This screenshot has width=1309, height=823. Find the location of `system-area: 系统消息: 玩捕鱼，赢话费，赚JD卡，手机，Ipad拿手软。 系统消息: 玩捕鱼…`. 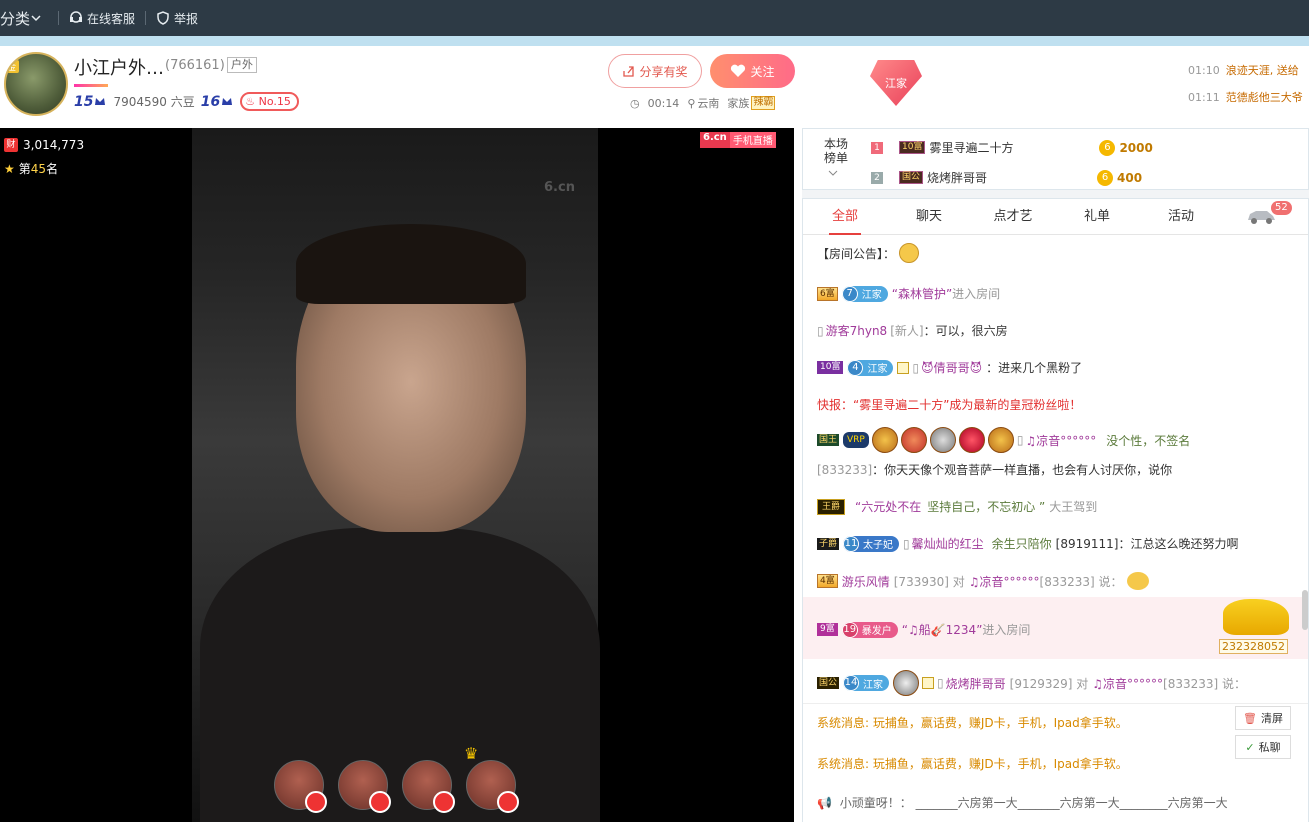

system-area: 系统消息: 玩捕鱼，赢话费，赚JD卡，手机，Ipad拿手软。 系统消息: 玩捕鱼… is located at coordinates (1055, 763).